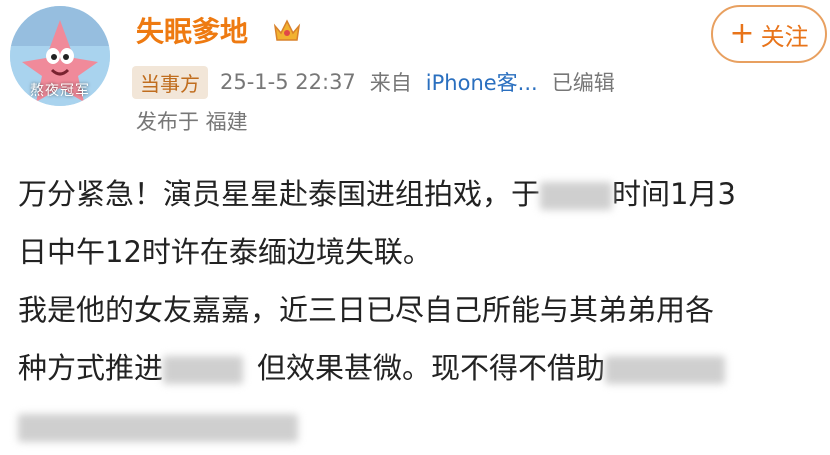 Image resolution: width=830 pixels, height=455 pixels. What do you see at coordinates (742, 33) in the screenshot?
I see `plus-icon: +` at bounding box center [742, 33].